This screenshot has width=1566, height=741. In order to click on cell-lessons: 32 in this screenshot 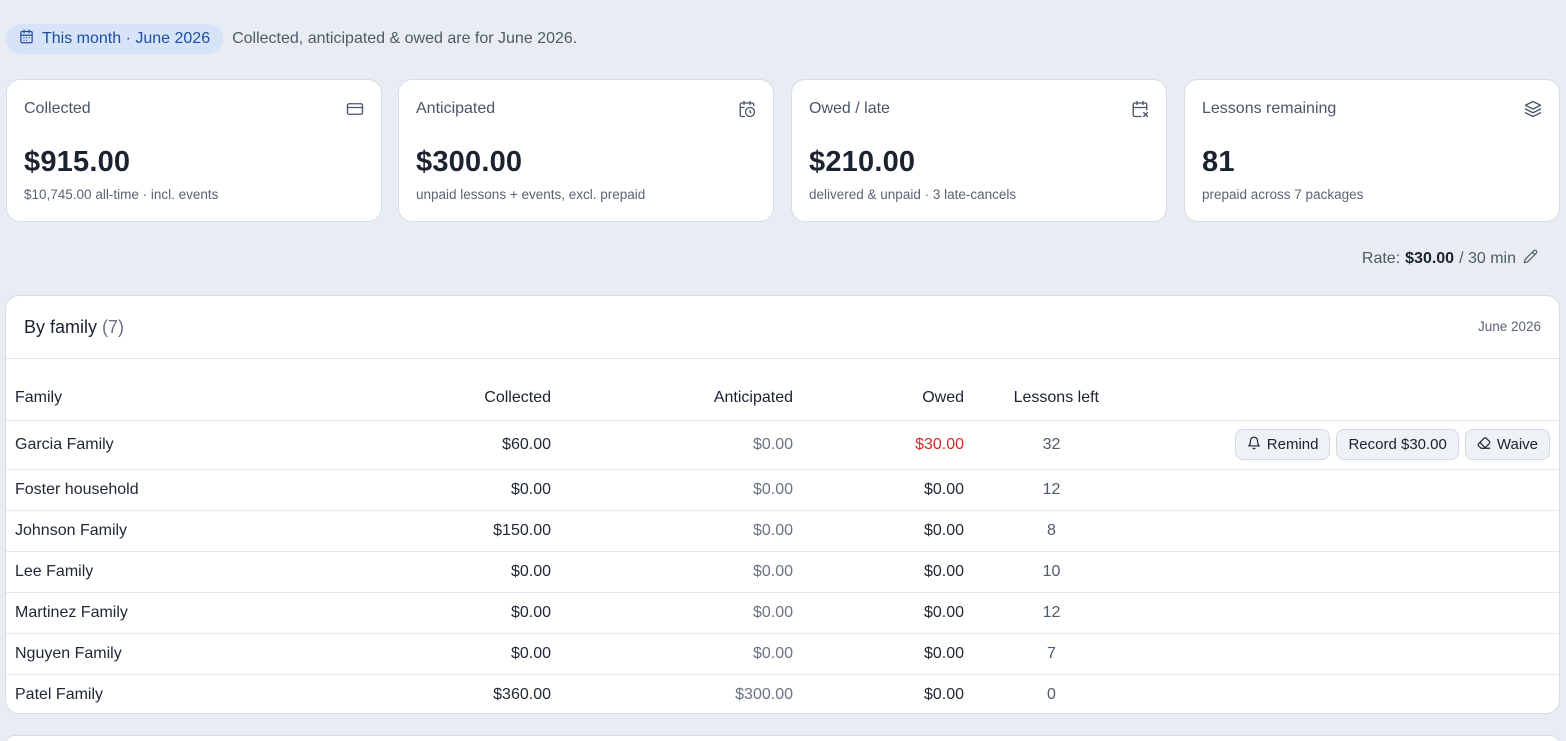, I will do `click(1031, 445)`.